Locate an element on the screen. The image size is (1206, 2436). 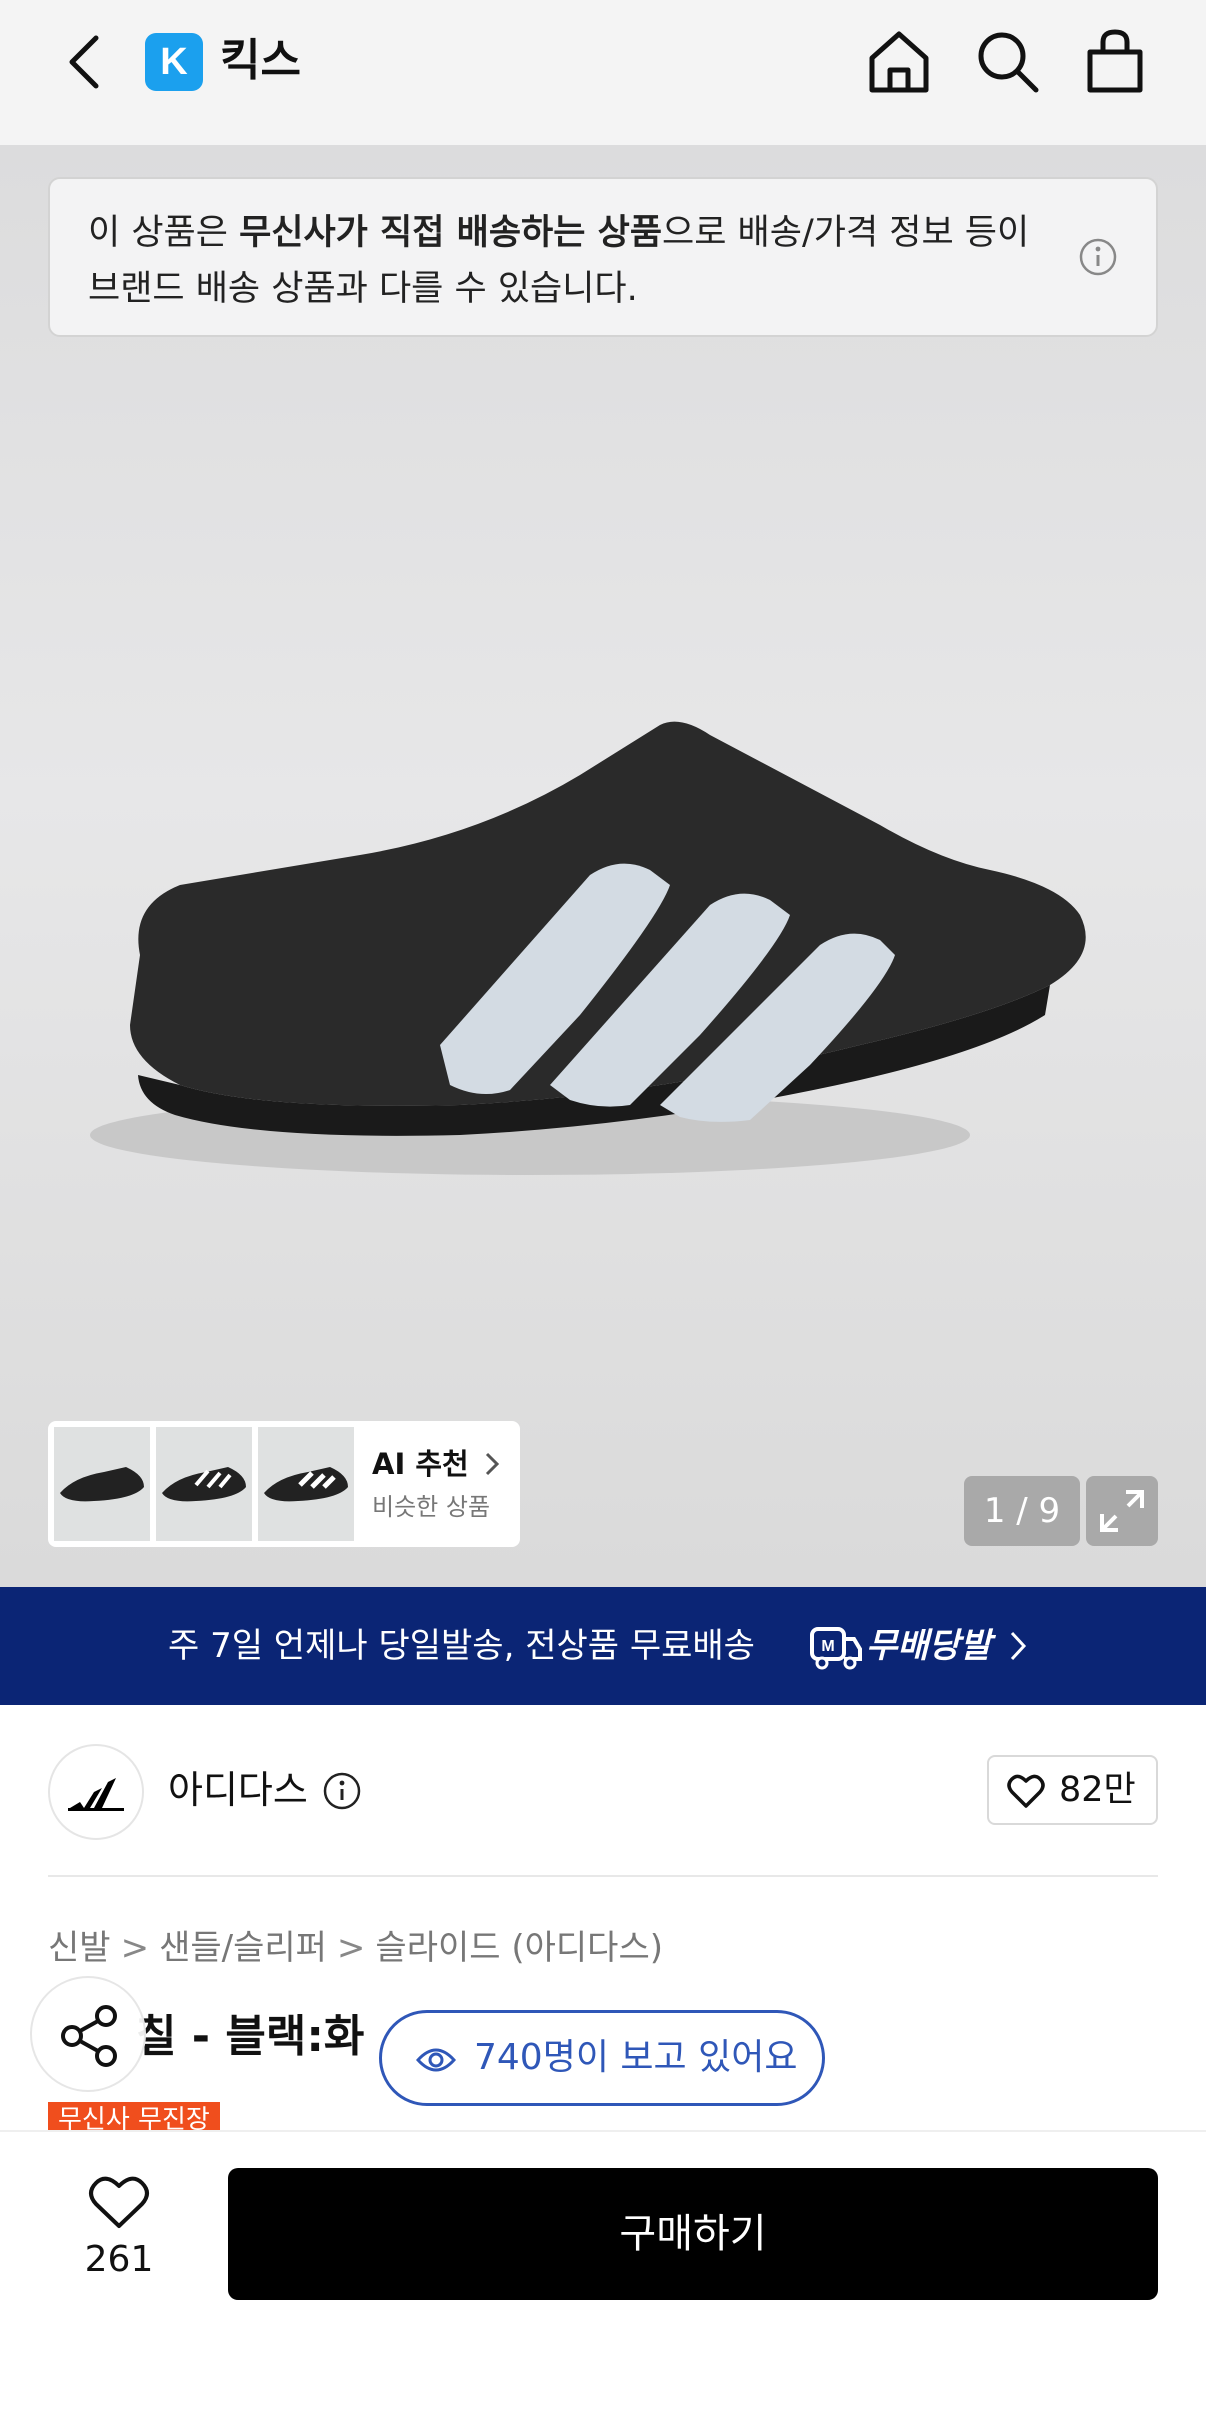
search-icon is located at coordinates (1008, 62).